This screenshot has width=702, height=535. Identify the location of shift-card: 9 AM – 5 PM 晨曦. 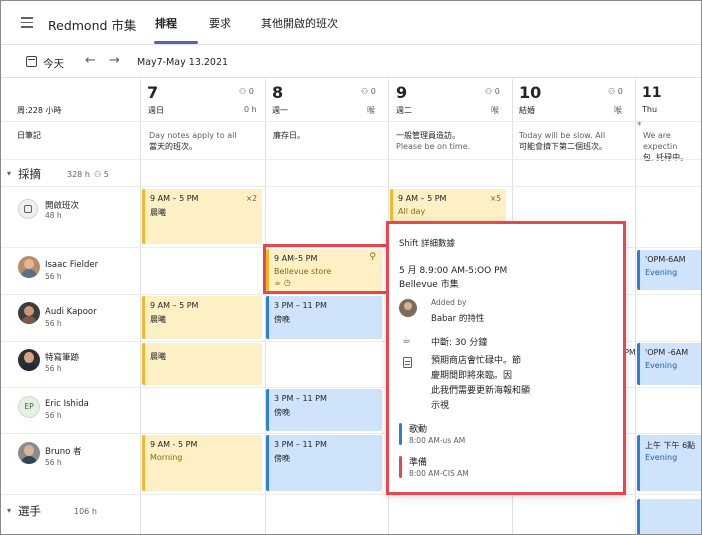
(202, 317).